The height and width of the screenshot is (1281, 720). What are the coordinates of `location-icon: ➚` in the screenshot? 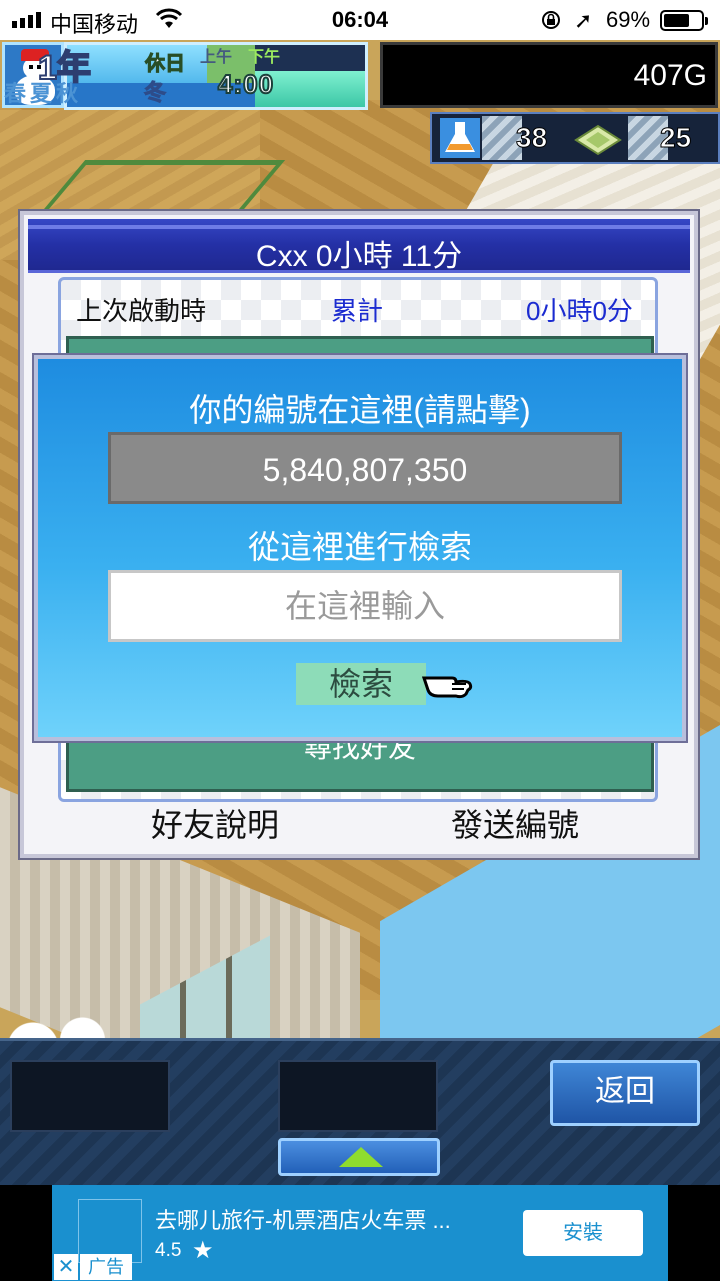 It's located at (583, 20).